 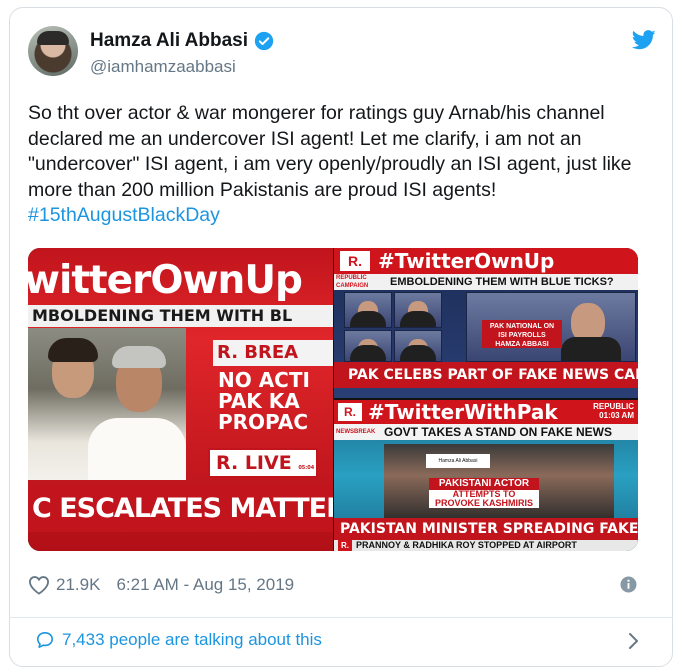 I want to click on rb-actor-line3: PROVOKE KASHMIRIS, so click(x=483, y=503).